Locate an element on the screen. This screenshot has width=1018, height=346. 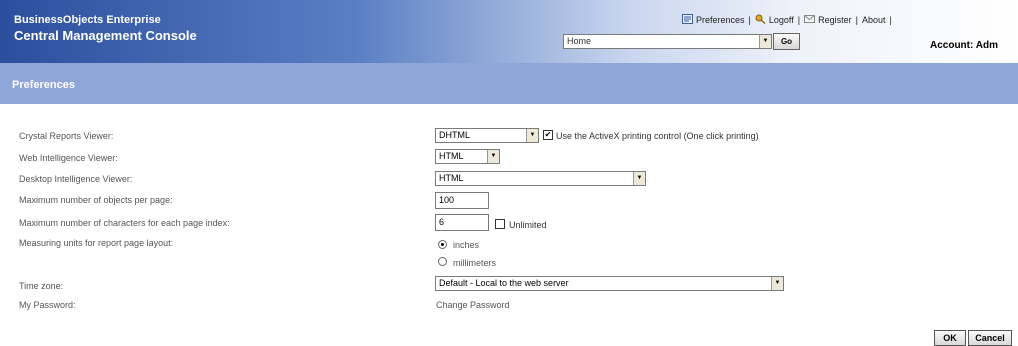
timezone-label: Time zone: is located at coordinates (41, 286).